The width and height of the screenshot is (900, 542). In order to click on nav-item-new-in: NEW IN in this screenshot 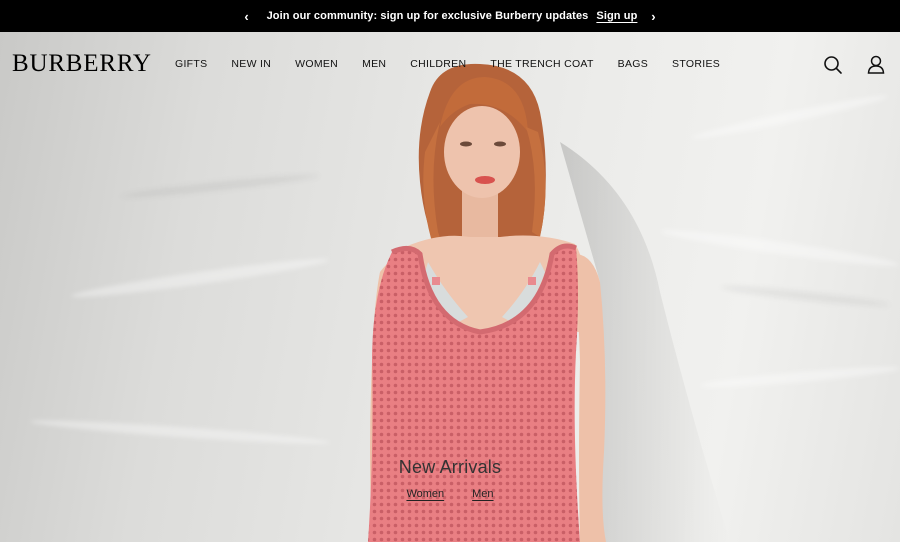, I will do `click(251, 64)`.